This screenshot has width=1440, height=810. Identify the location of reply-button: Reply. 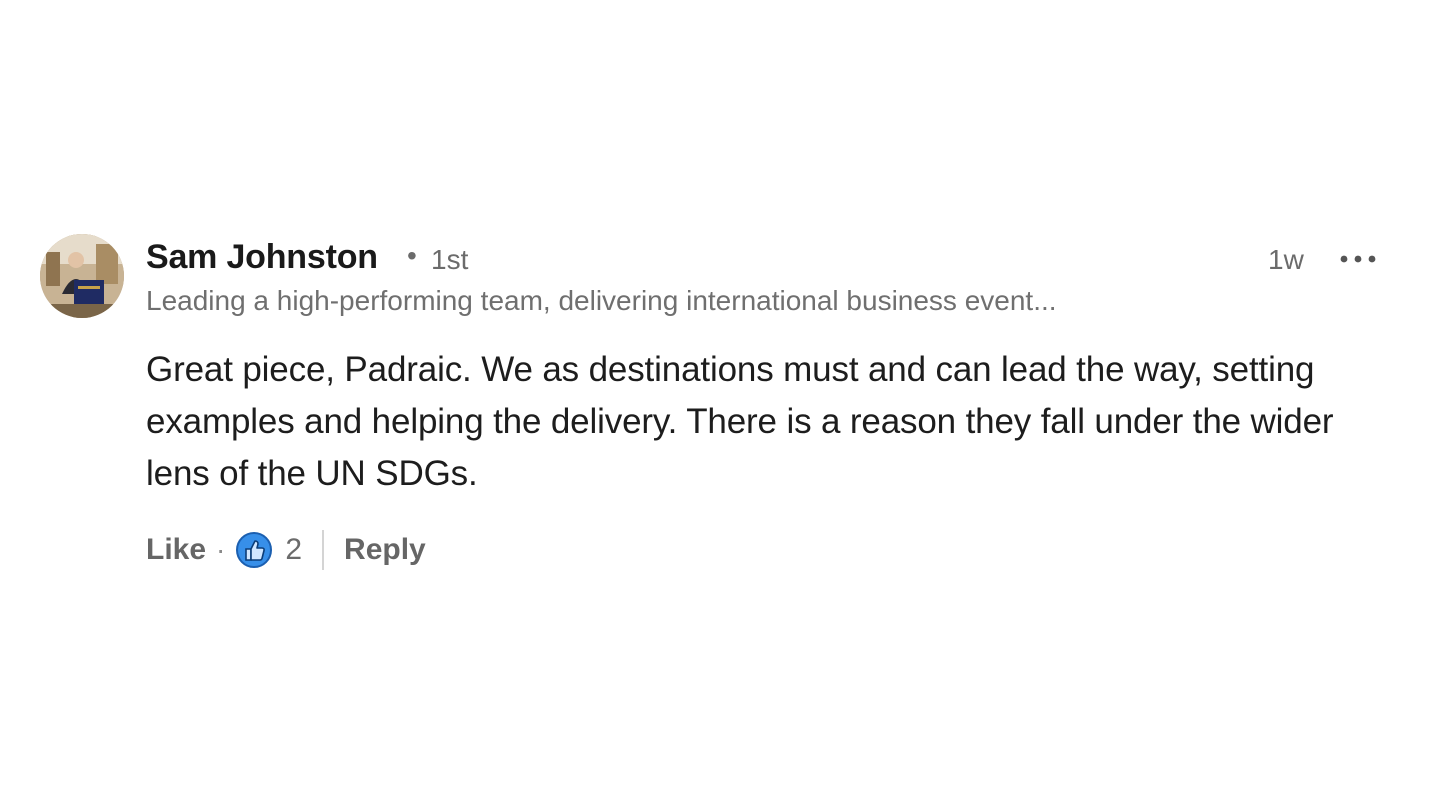
(385, 550).